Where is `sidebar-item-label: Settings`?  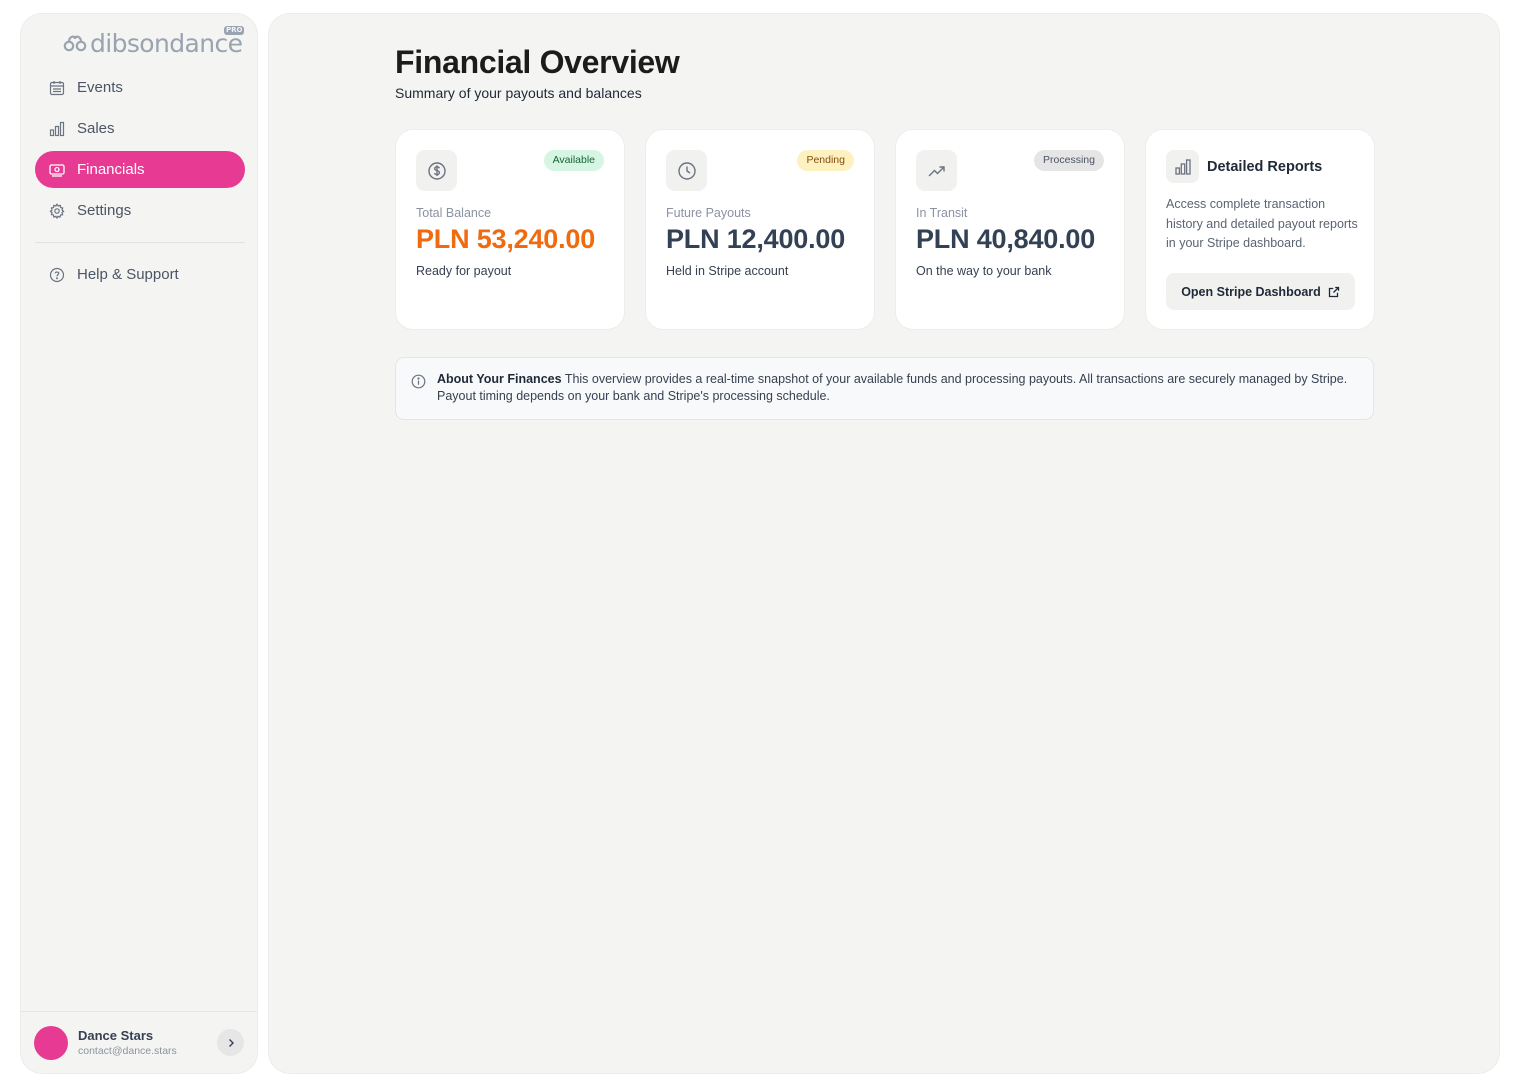
sidebar-item-label: Settings is located at coordinates (104, 210).